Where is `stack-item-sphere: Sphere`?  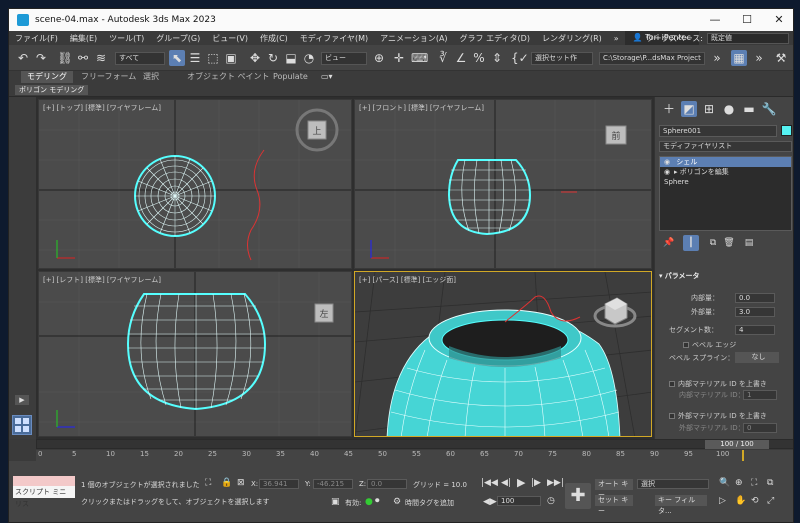 stack-item-sphere: Sphere is located at coordinates (725, 182).